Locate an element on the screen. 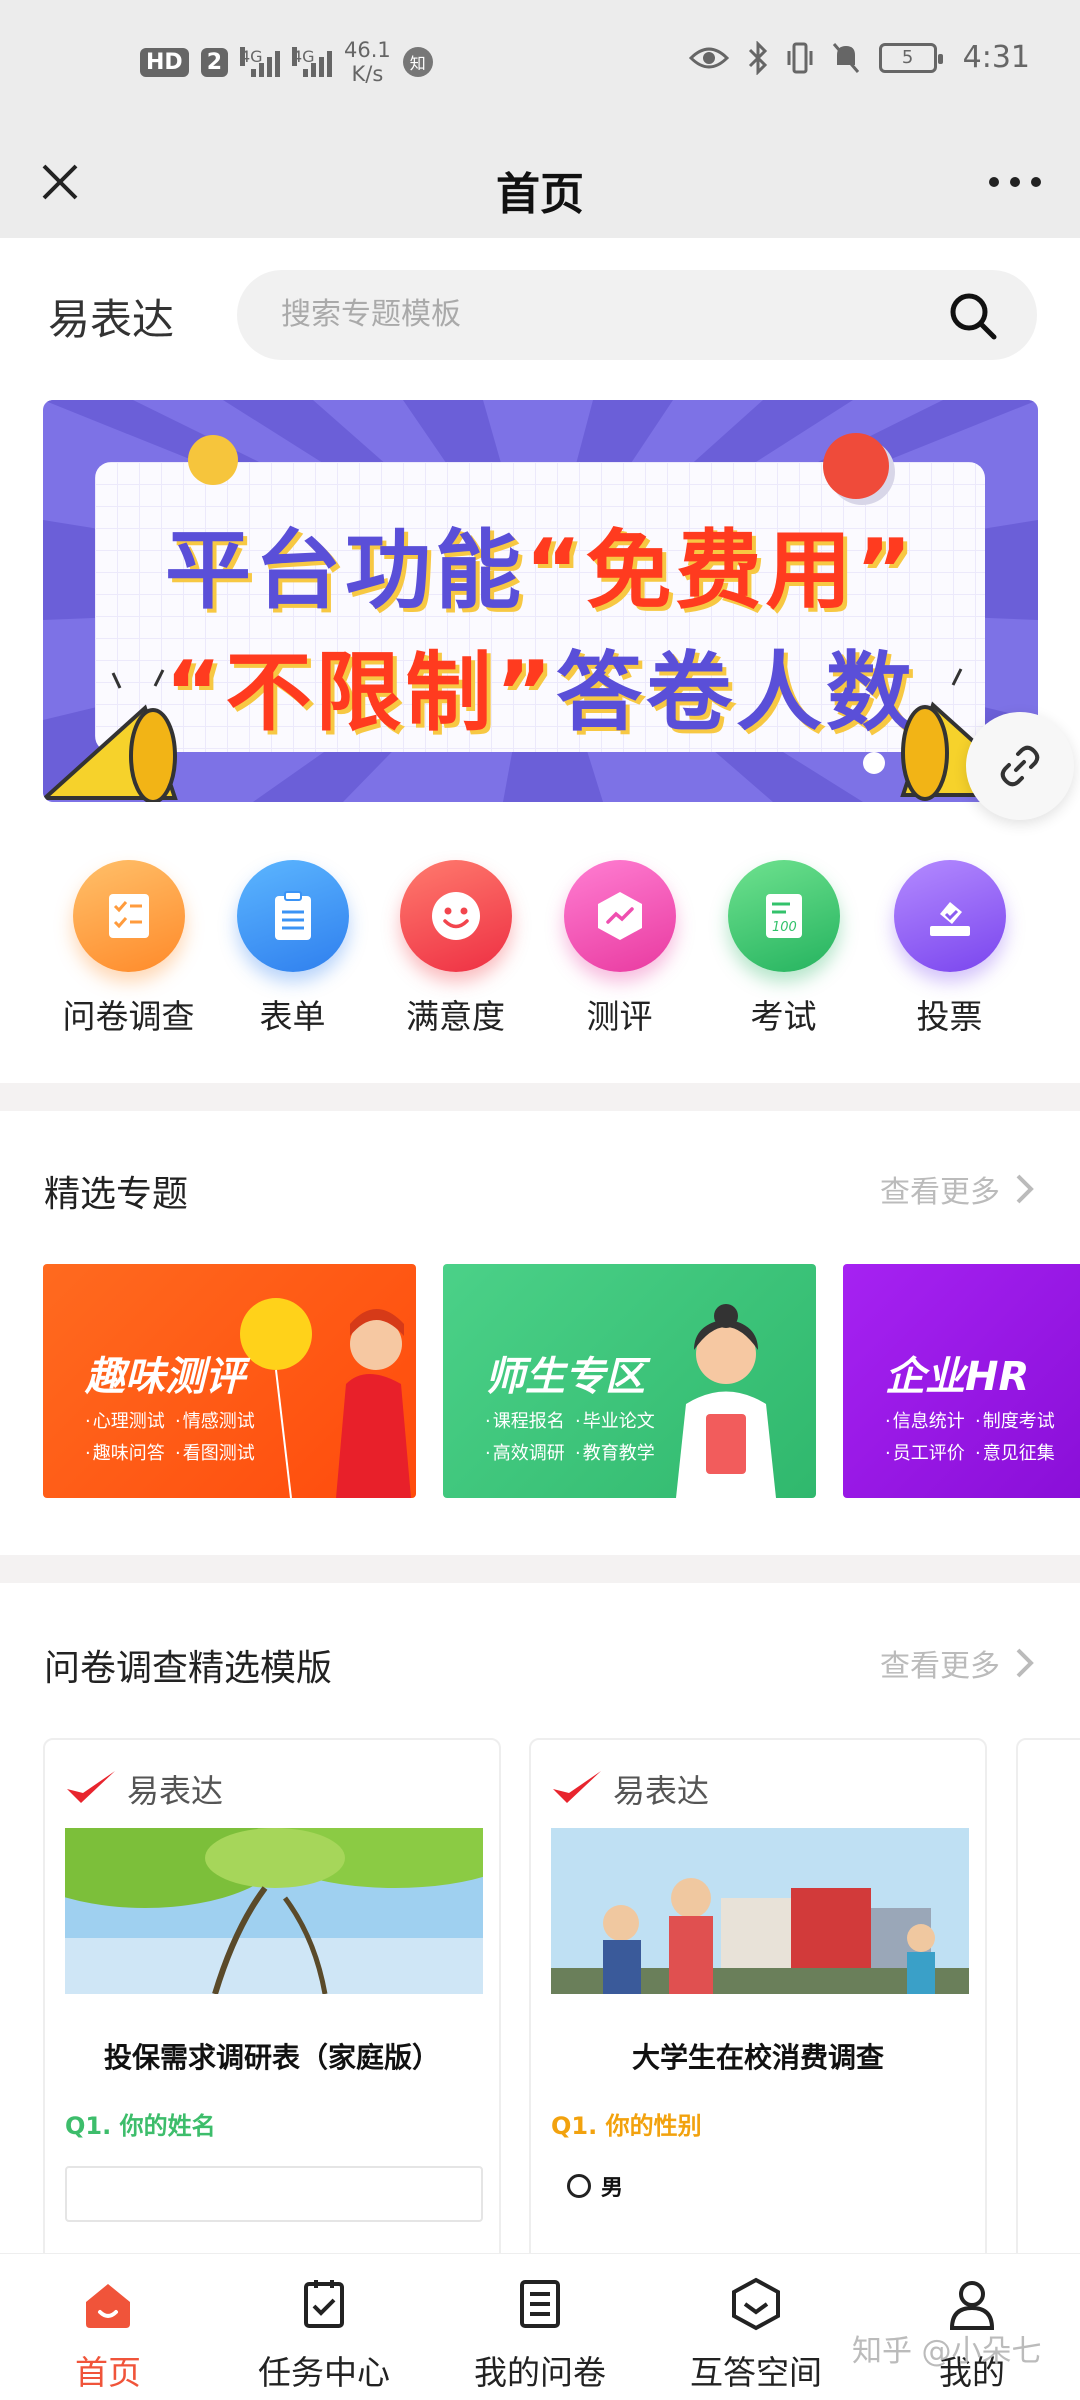 The height and width of the screenshot is (2400, 1080). category-icon-bg: 100 is located at coordinates (783, 916).